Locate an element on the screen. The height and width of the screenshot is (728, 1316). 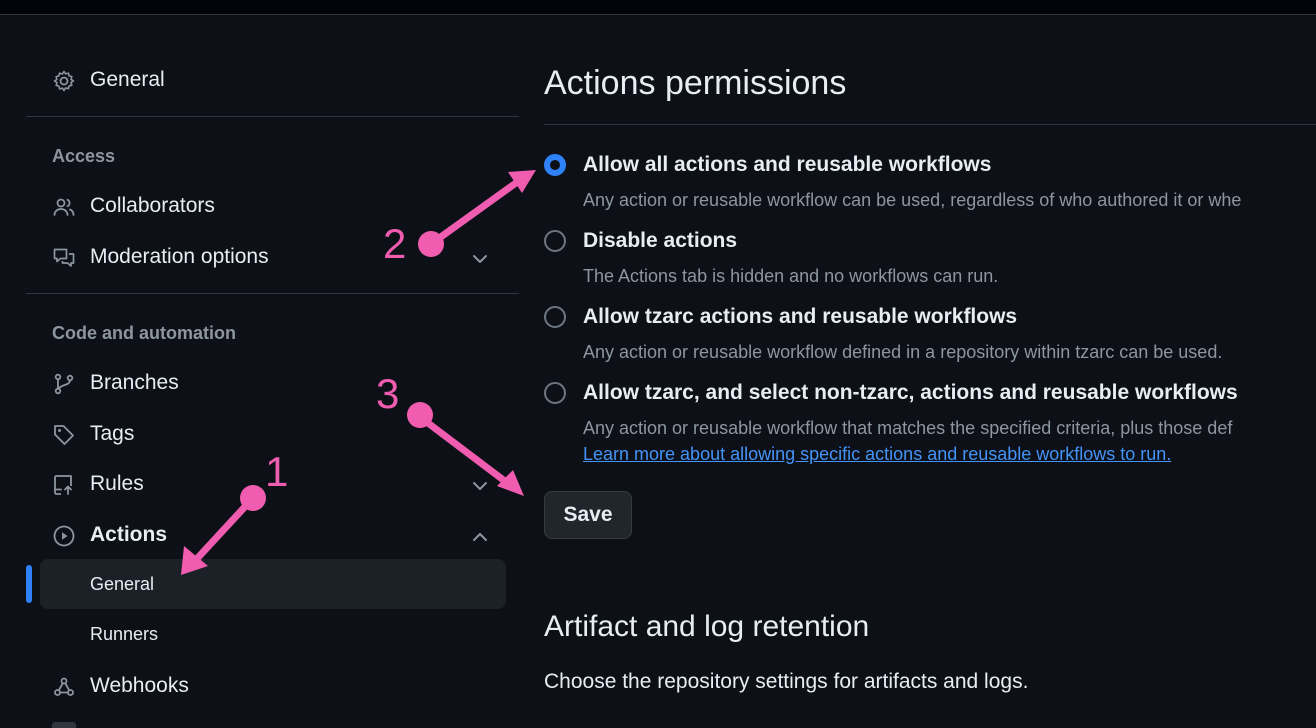
radio-disable-actions is located at coordinates (555, 241).